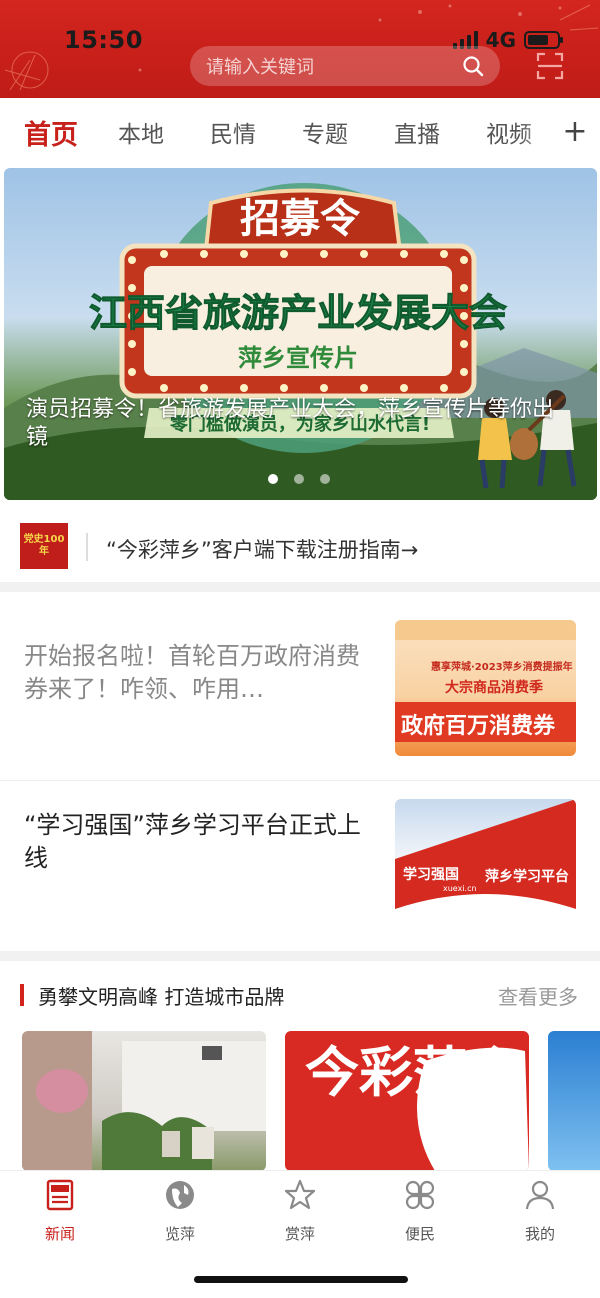 Image resolution: width=600 pixels, height=1298 pixels. Describe the element at coordinates (300, 219) in the screenshot. I see `sign-top-text: 招募令` at that location.